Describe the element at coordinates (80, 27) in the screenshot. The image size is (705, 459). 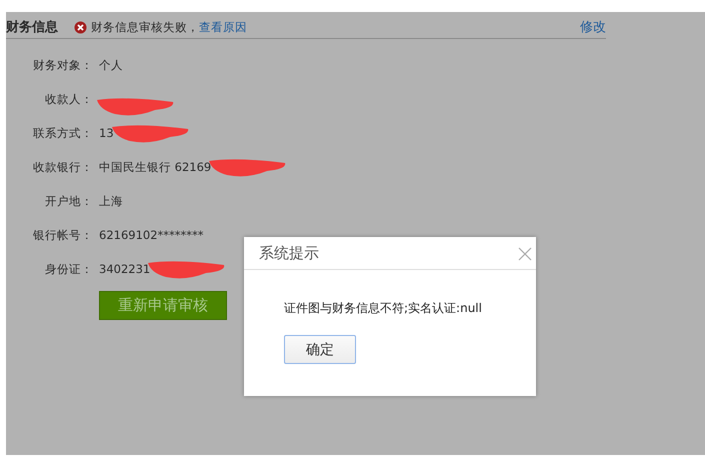
I see `error-icon` at that location.